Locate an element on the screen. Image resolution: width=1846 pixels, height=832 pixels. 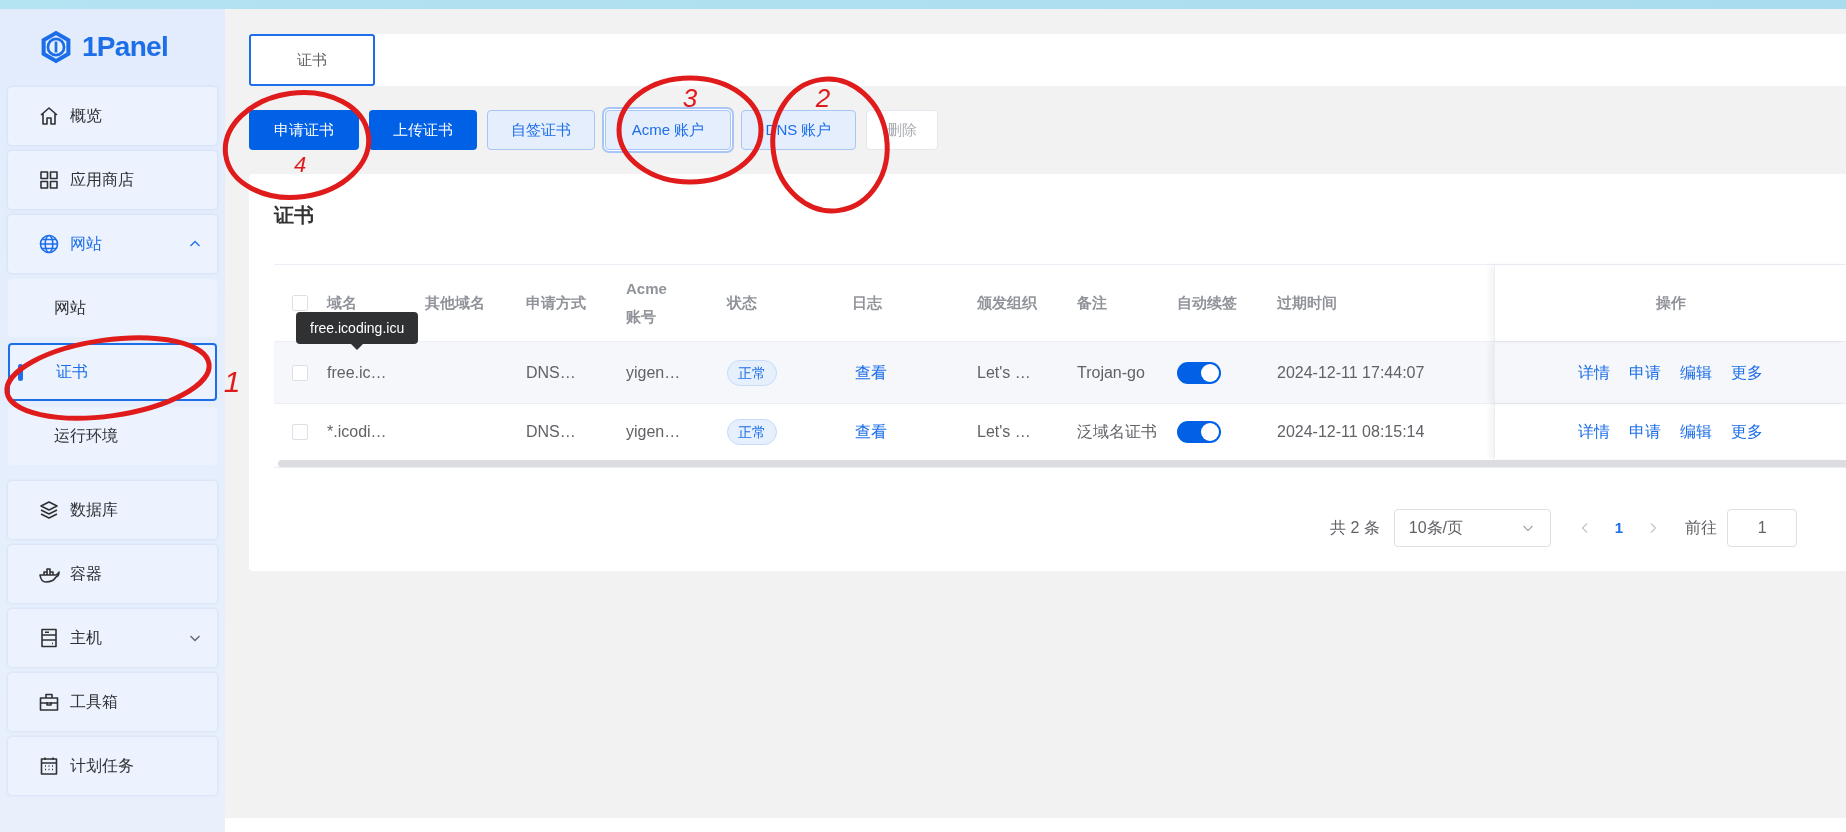
globe-icon is located at coordinates (49, 244).